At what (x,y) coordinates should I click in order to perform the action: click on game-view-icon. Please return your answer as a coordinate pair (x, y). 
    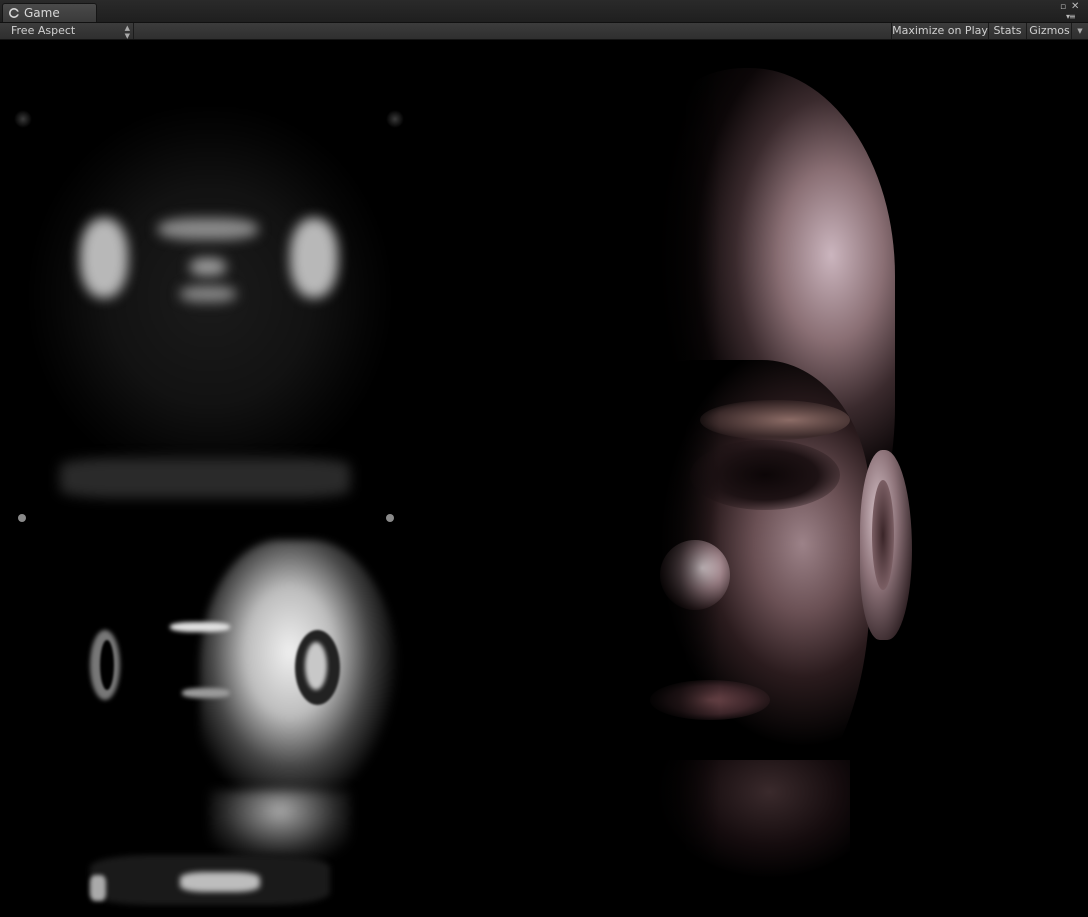
    Looking at the image, I should click on (14, 13).